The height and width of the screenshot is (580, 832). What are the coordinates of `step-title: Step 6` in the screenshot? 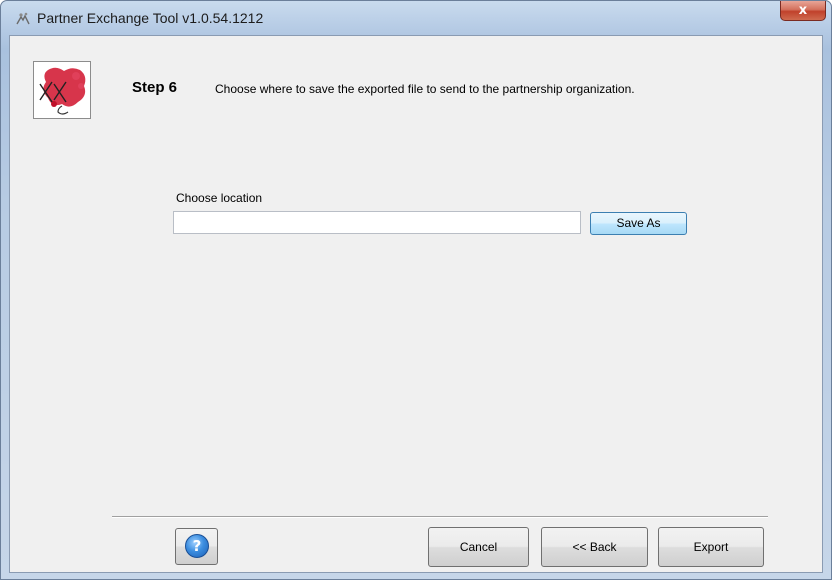 It's located at (155, 87).